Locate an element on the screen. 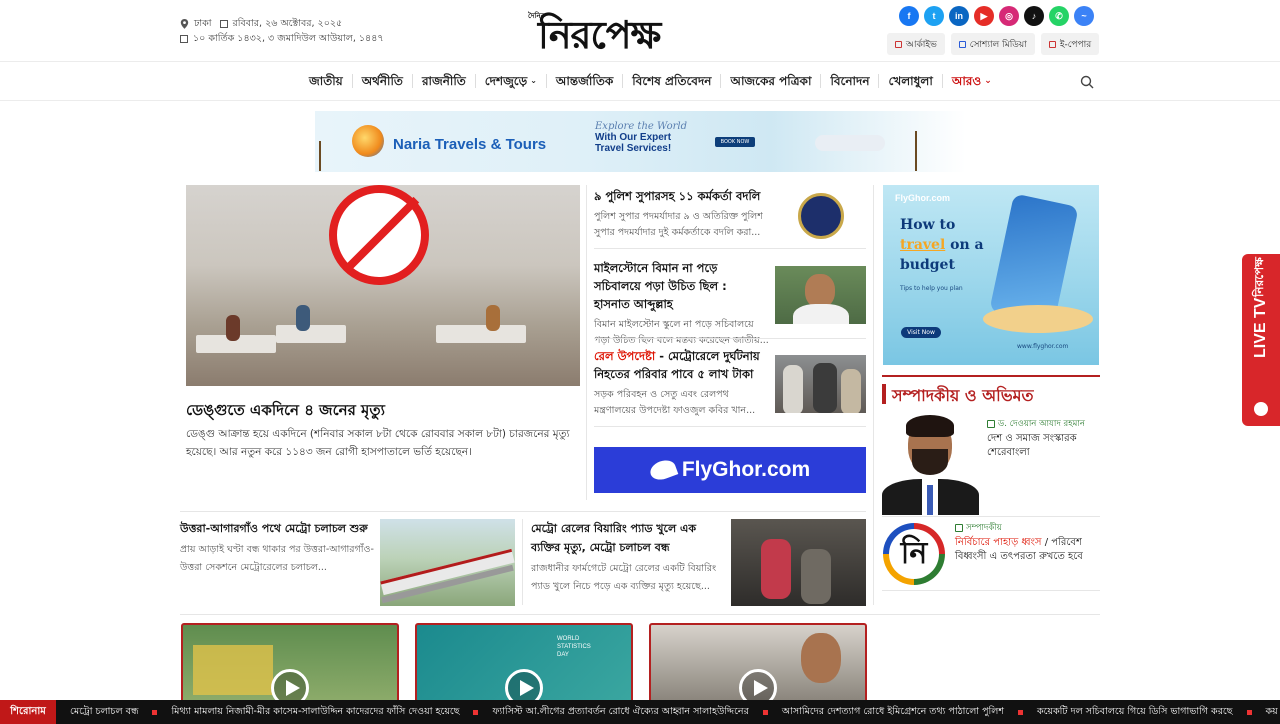  search-icon is located at coordinates (1087, 81).